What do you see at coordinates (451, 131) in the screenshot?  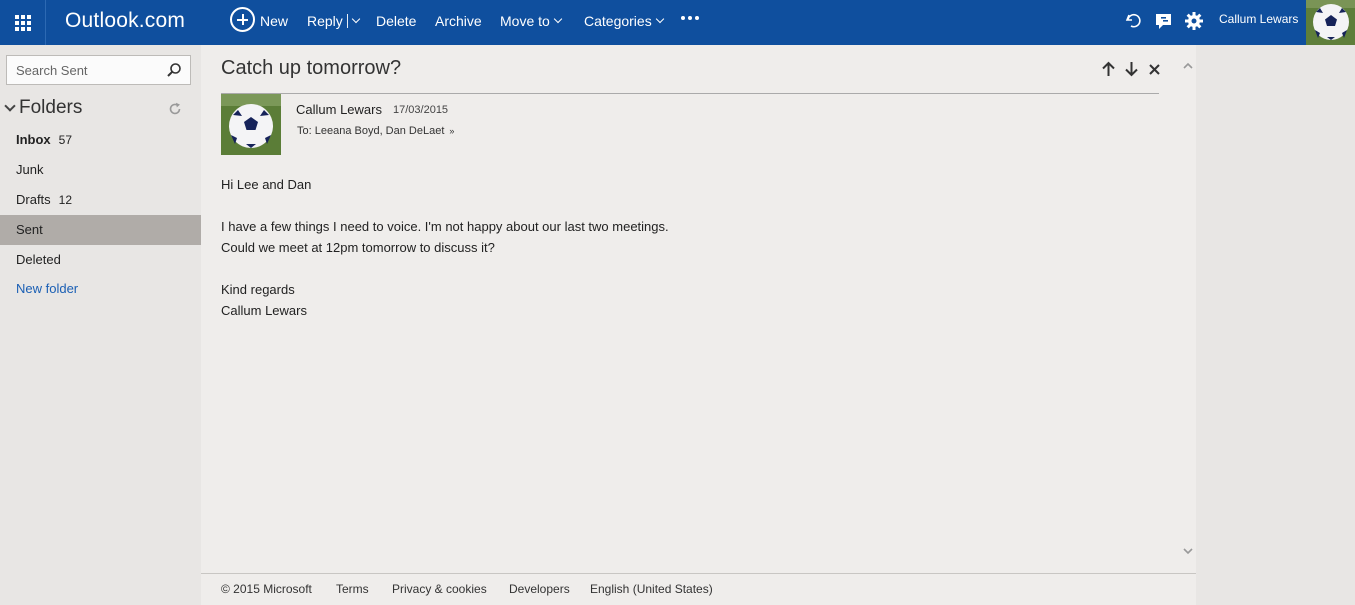 I see `expand-recipients-icon: »` at bounding box center [451, 131].